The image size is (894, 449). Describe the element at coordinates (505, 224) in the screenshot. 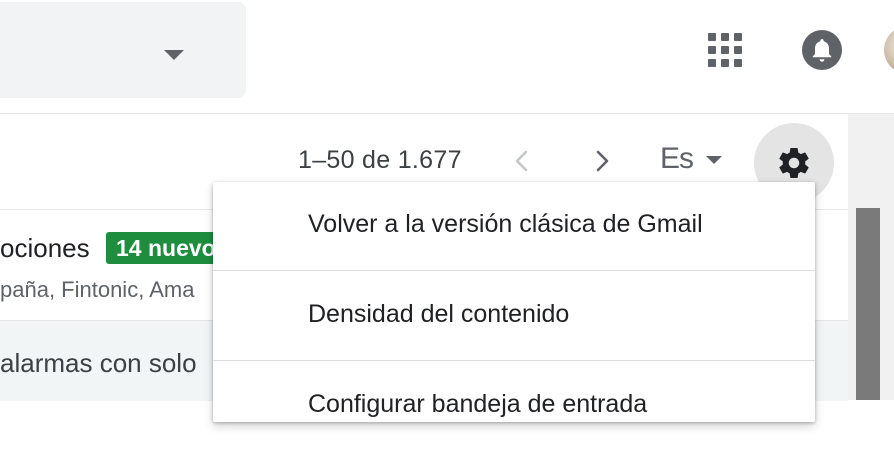

I see `menu-item-label: Volver a la versión clásica de Gmail` at that location.